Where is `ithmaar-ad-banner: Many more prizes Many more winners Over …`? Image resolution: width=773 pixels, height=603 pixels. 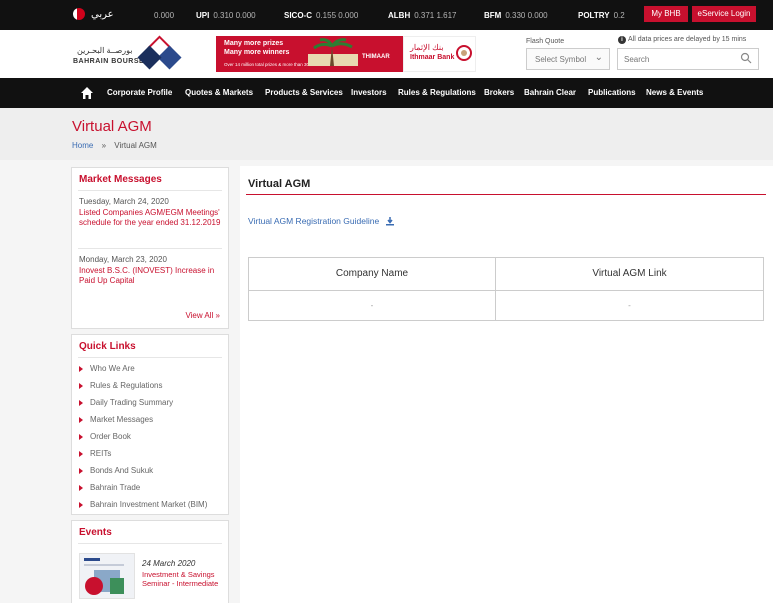 ithmaar-ad-banner: Many more prizes Many more winners Over … is located at coordinates (346, 54).